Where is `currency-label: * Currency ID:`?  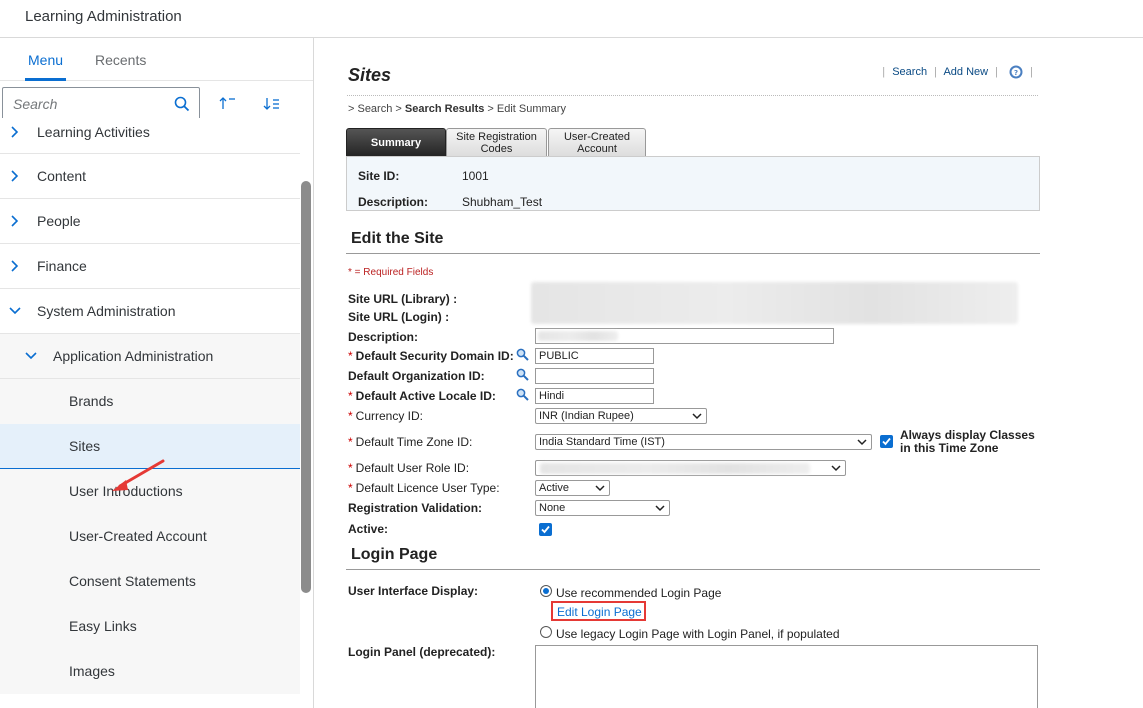 currency-label: * Currency ID: is located at coordinates (386, 416).